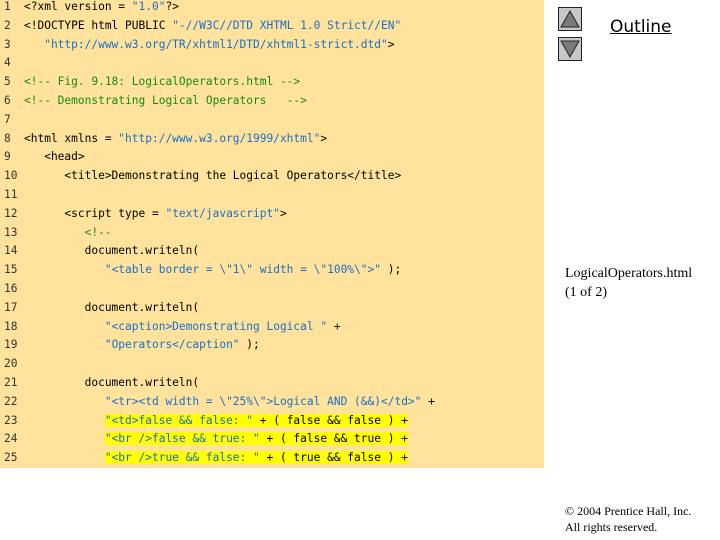 This screenshot has height=540, width=720. Describe the element at coordinates (216, 326) in the screenshot. I see `code-token: "<caption>Demonstrating Logical "` at that location.